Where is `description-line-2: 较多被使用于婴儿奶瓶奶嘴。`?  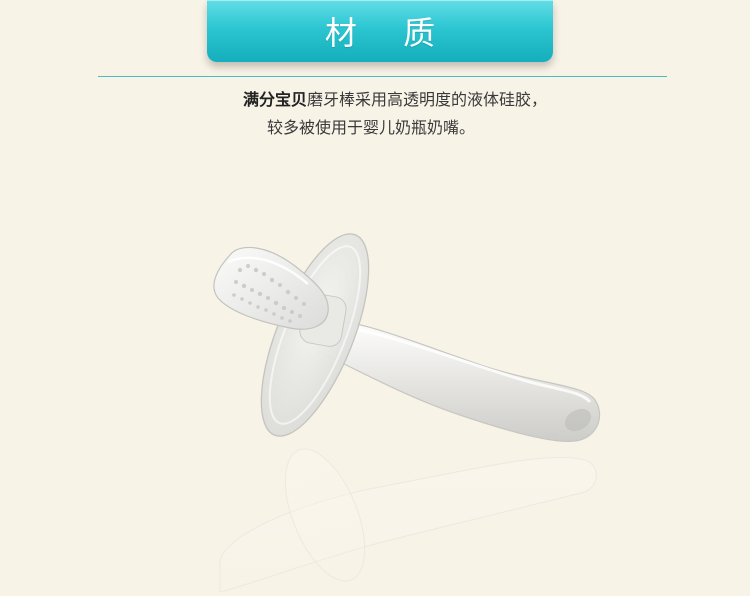
description-line-2: 较多被使用于婴儿奶瓶奶嘴。 is located at coordinates (371, 127).